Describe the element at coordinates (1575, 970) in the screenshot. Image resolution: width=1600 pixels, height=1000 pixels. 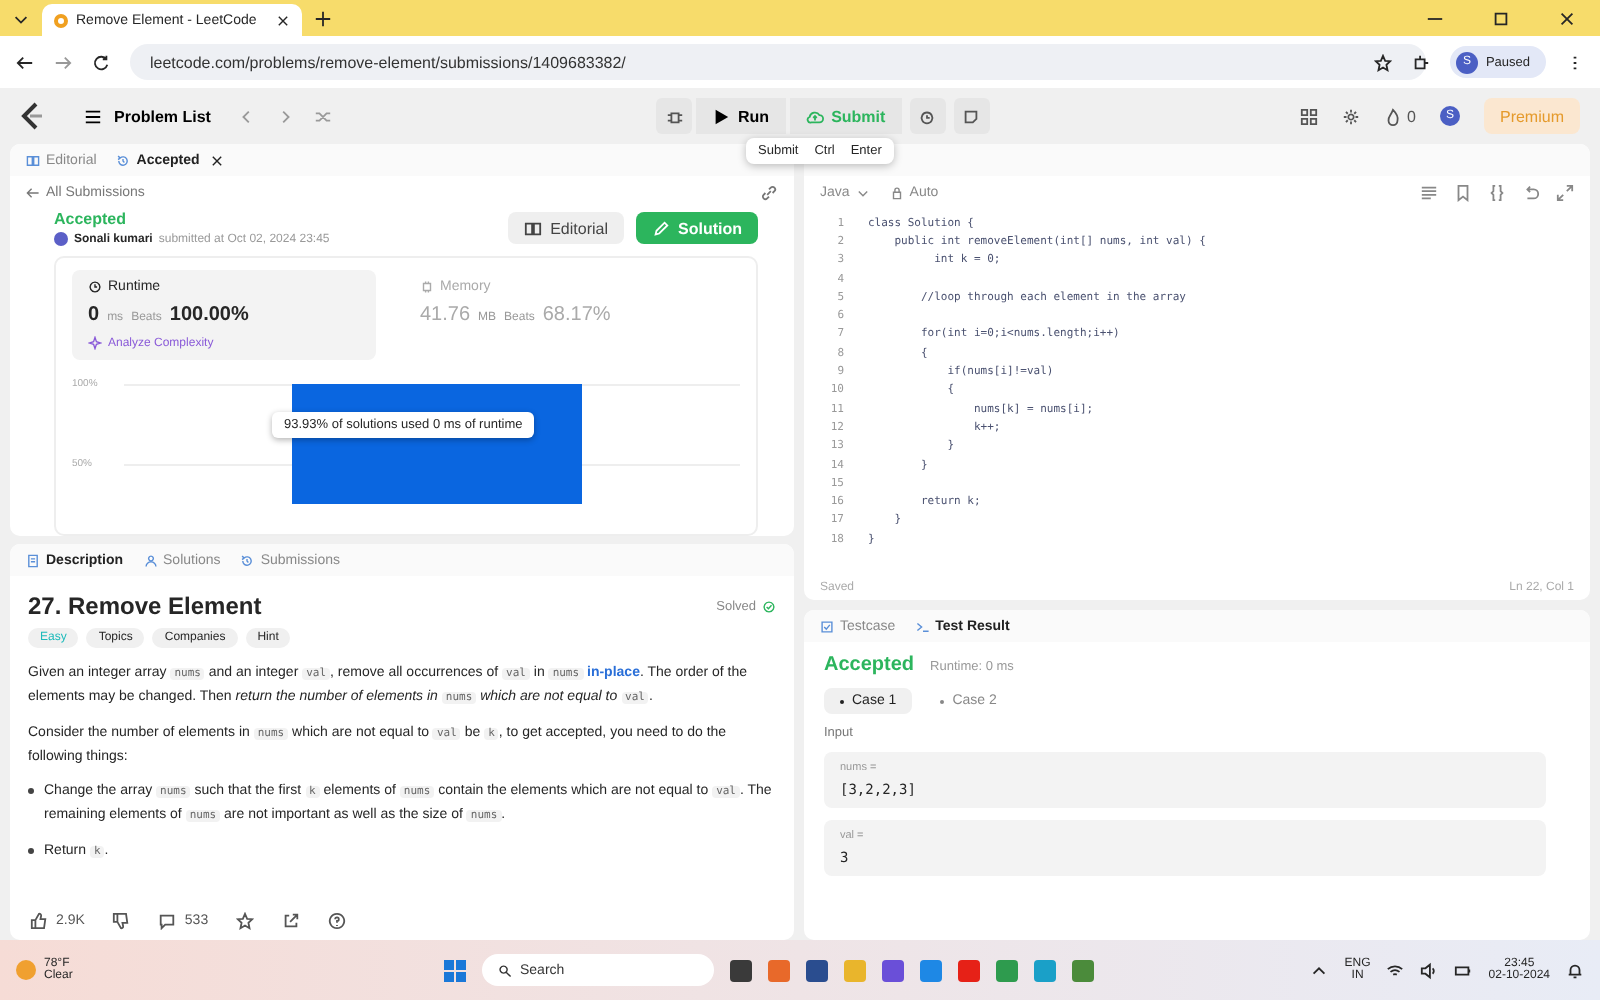
I see `bell-icon` at that location.